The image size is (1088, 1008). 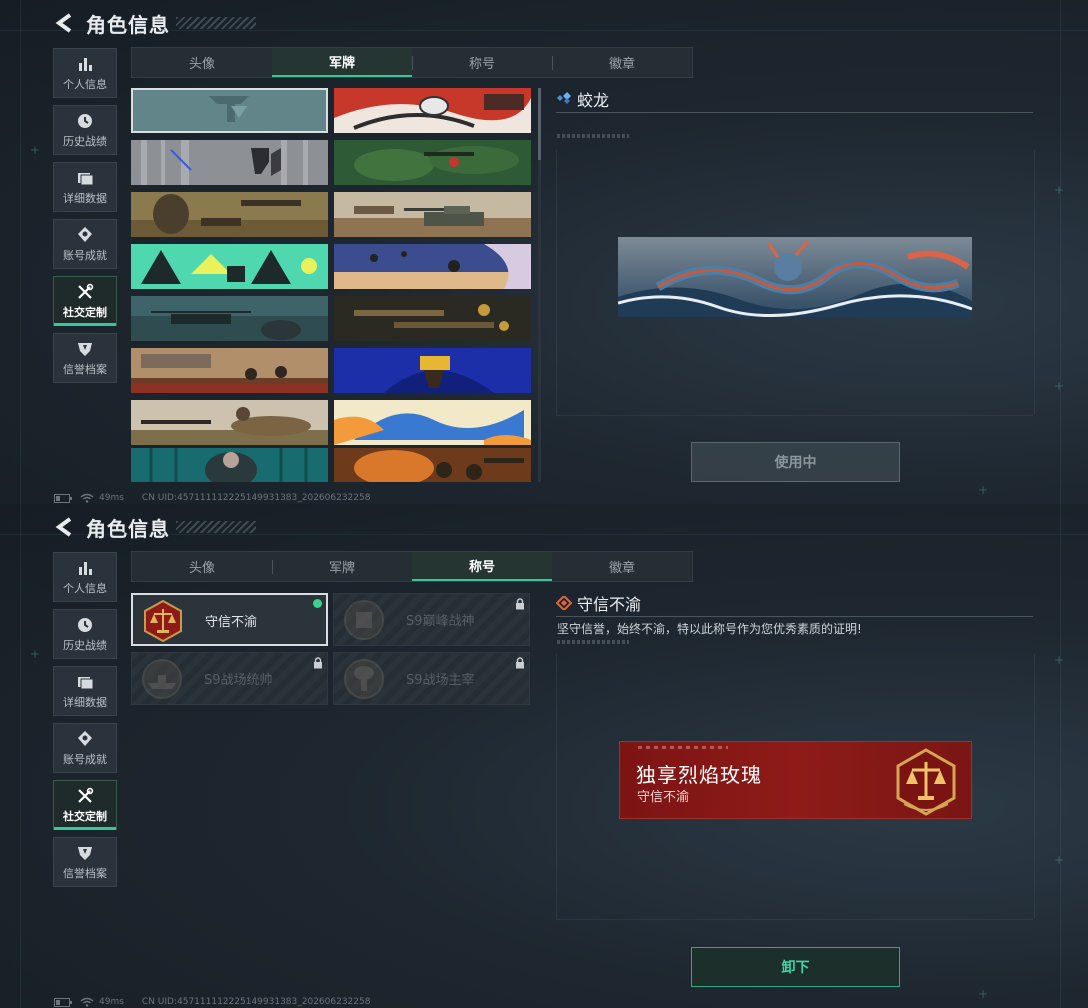 What do you see at coordinates (85, 84) in the screenshot?
I see `sidebar-item-label: 个人信息` at bounding box center [85, 84].